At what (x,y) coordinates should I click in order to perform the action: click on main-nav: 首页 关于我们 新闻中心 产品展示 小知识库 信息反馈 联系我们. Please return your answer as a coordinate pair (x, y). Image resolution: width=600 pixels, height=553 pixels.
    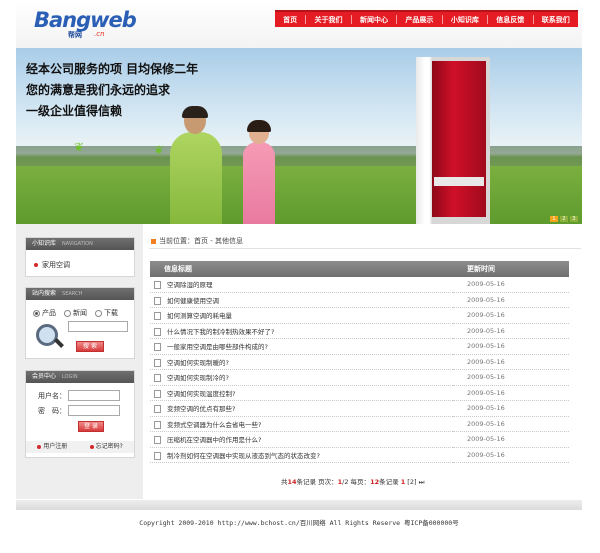
    Looking at the image, I should click on (426, 18).